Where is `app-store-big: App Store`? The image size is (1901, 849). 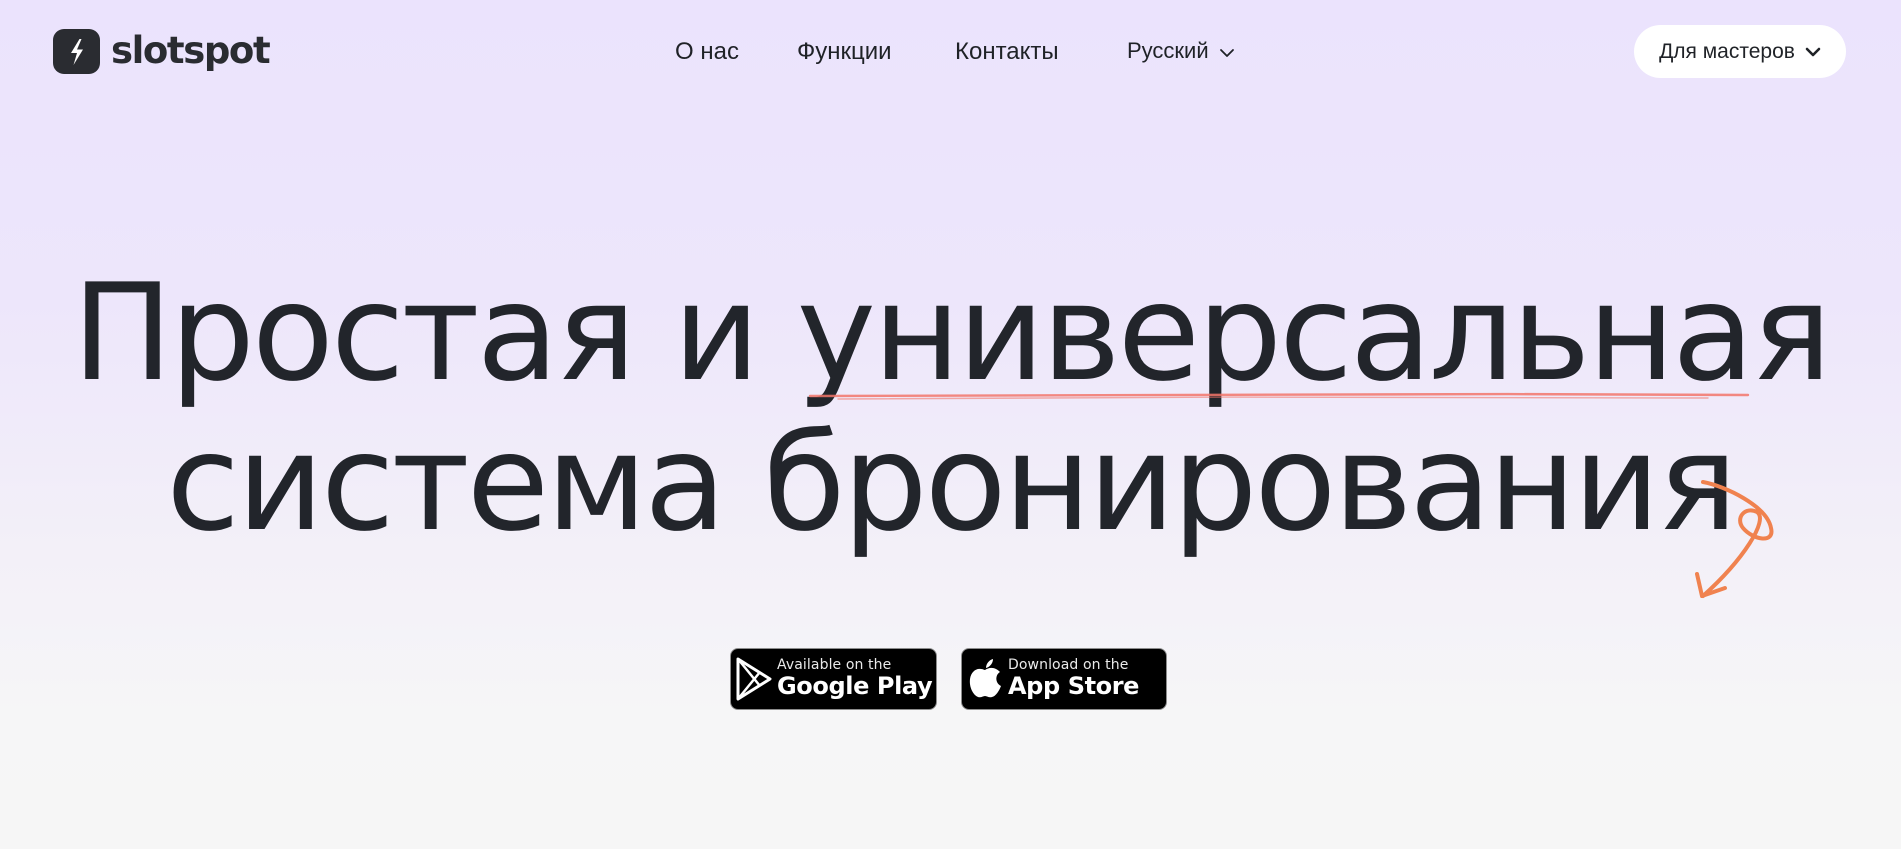
app-store-big: App Store is located at coordinates (1074, 686).